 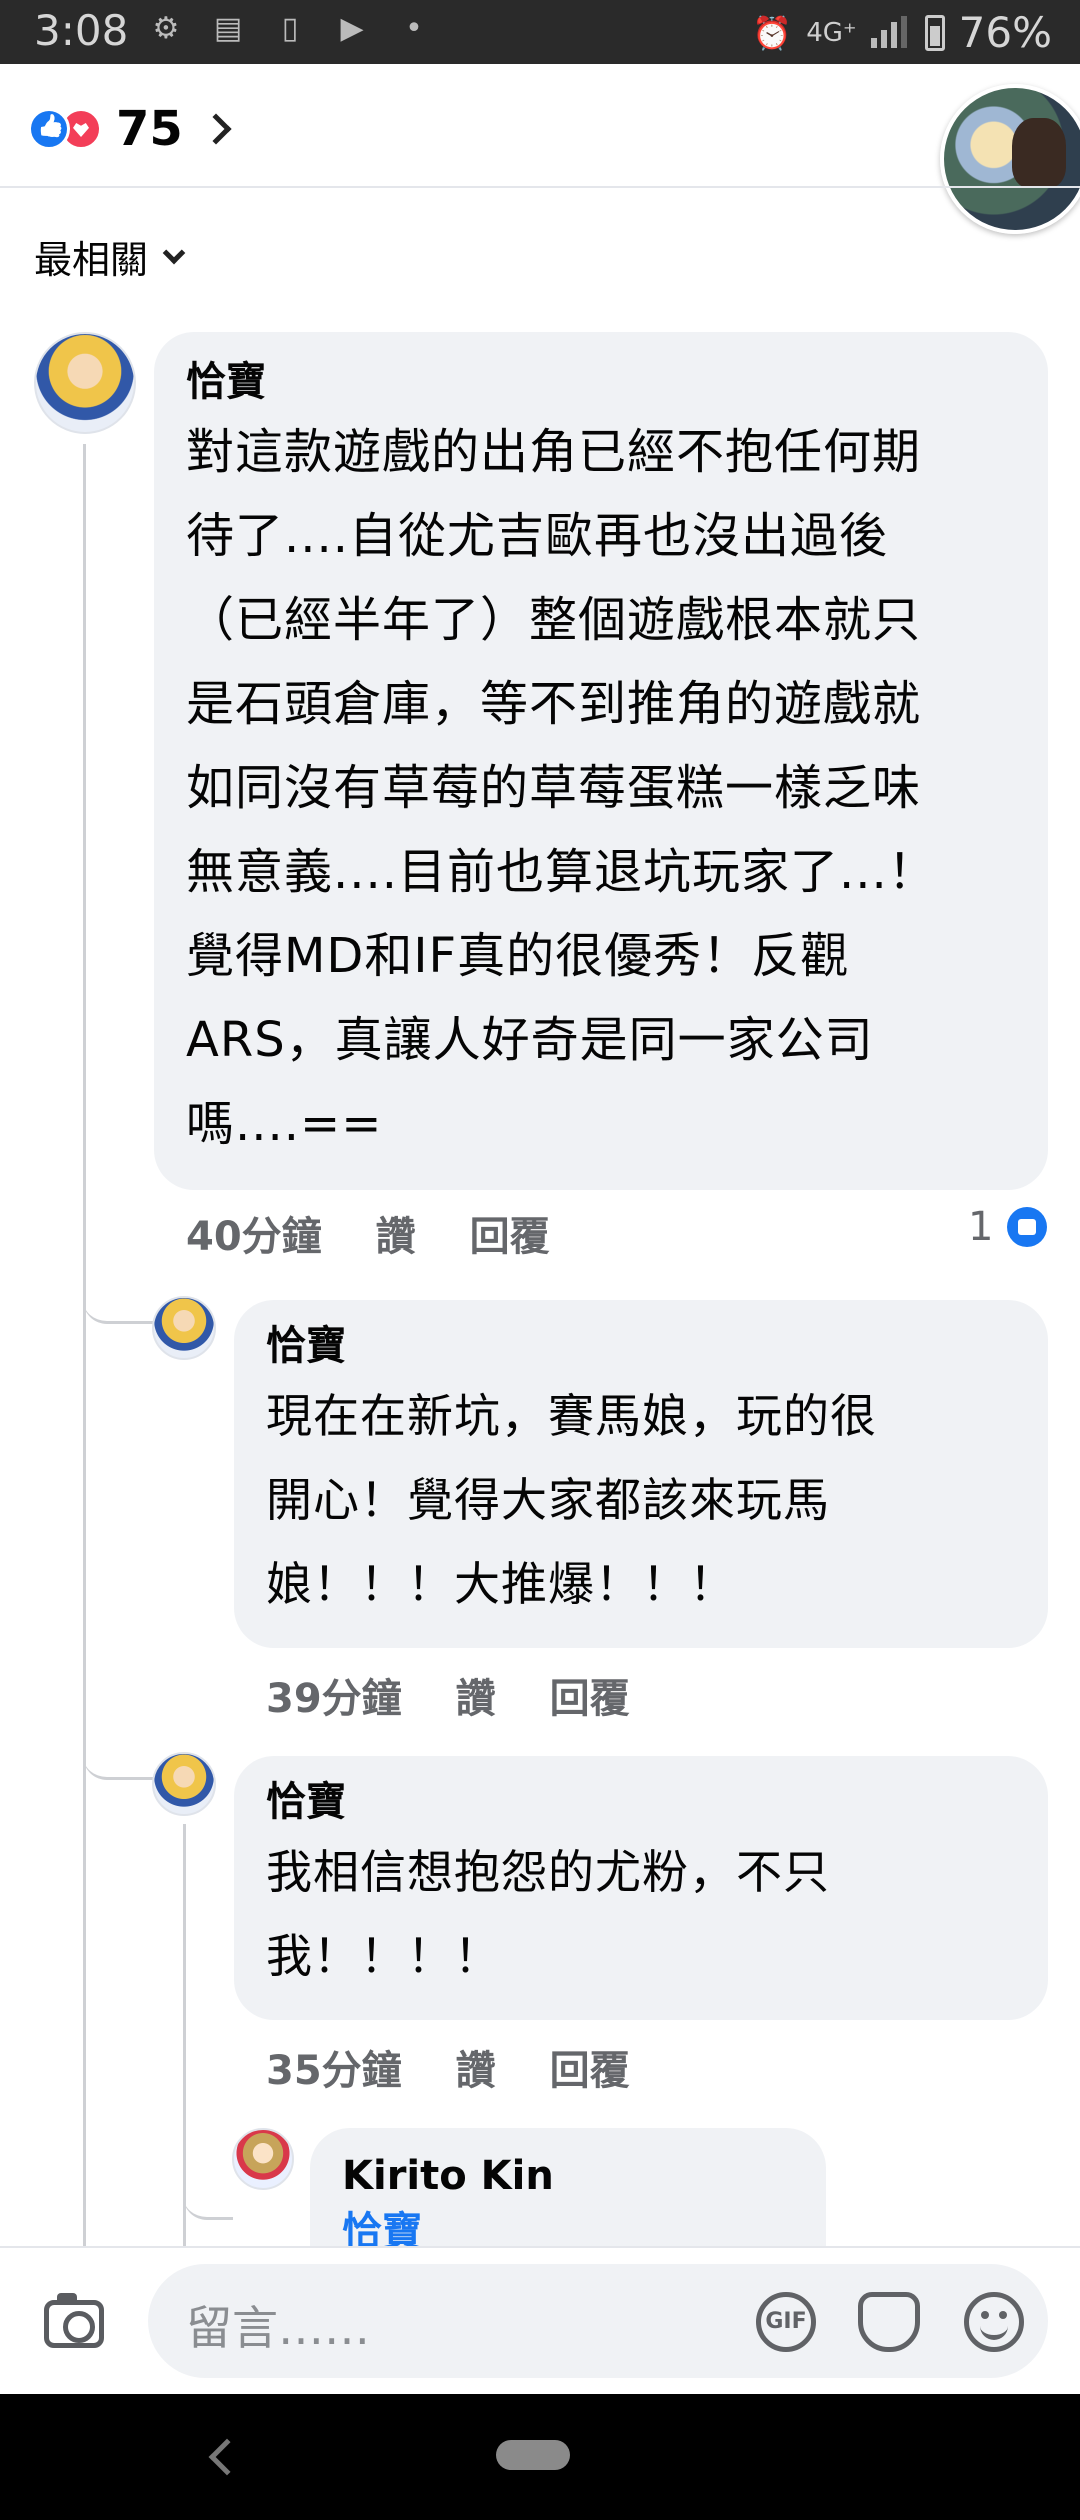 I want to click on reaction-summary: 75, so click(x=130, y=129).